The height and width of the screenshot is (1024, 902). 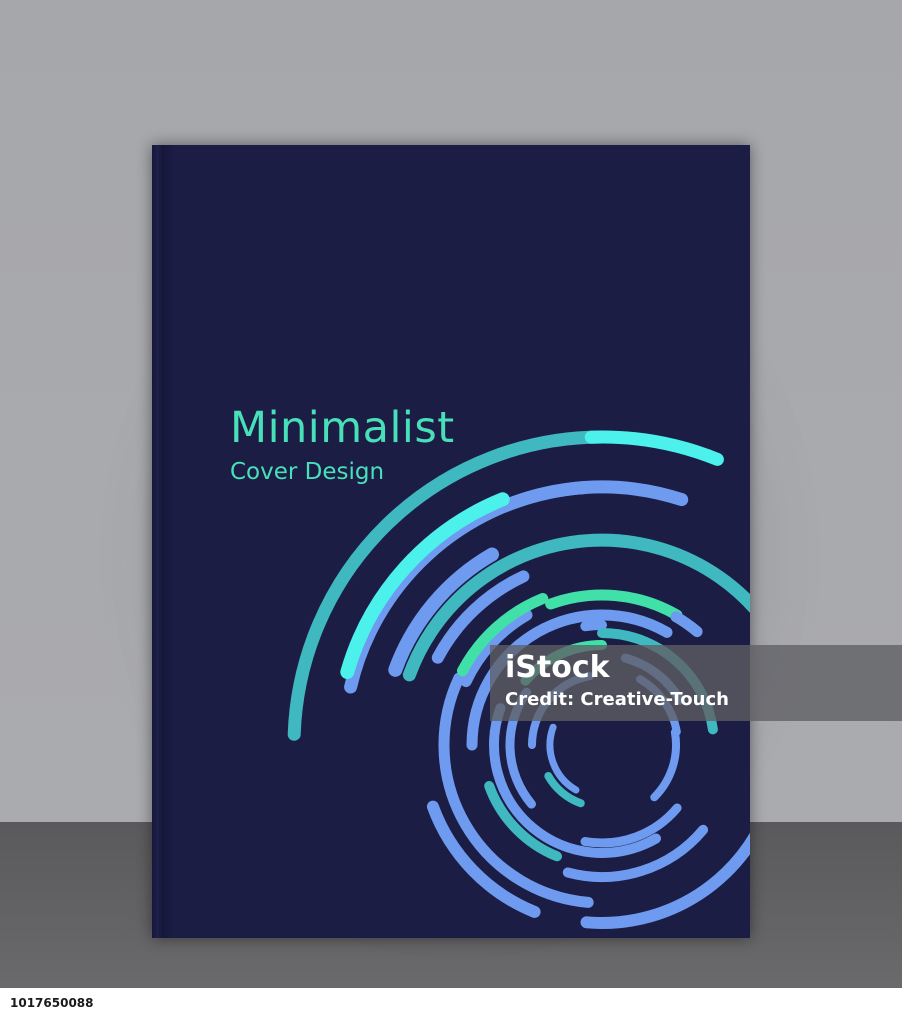 What do you see at coordinates (307, 472) in the screenshot?
I see `cover-subtitle: Cover Design` at bounding box center [307, 472].